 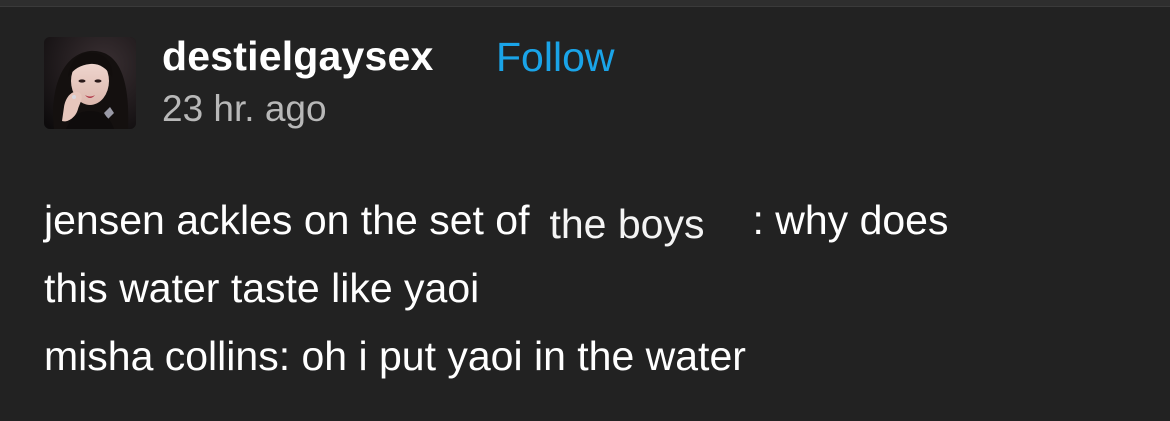 What do you see at coordinates (244, 108) in the screenshot?
I see `post-timestamp: 23 hr. ago` at bounding box center [244, 108].